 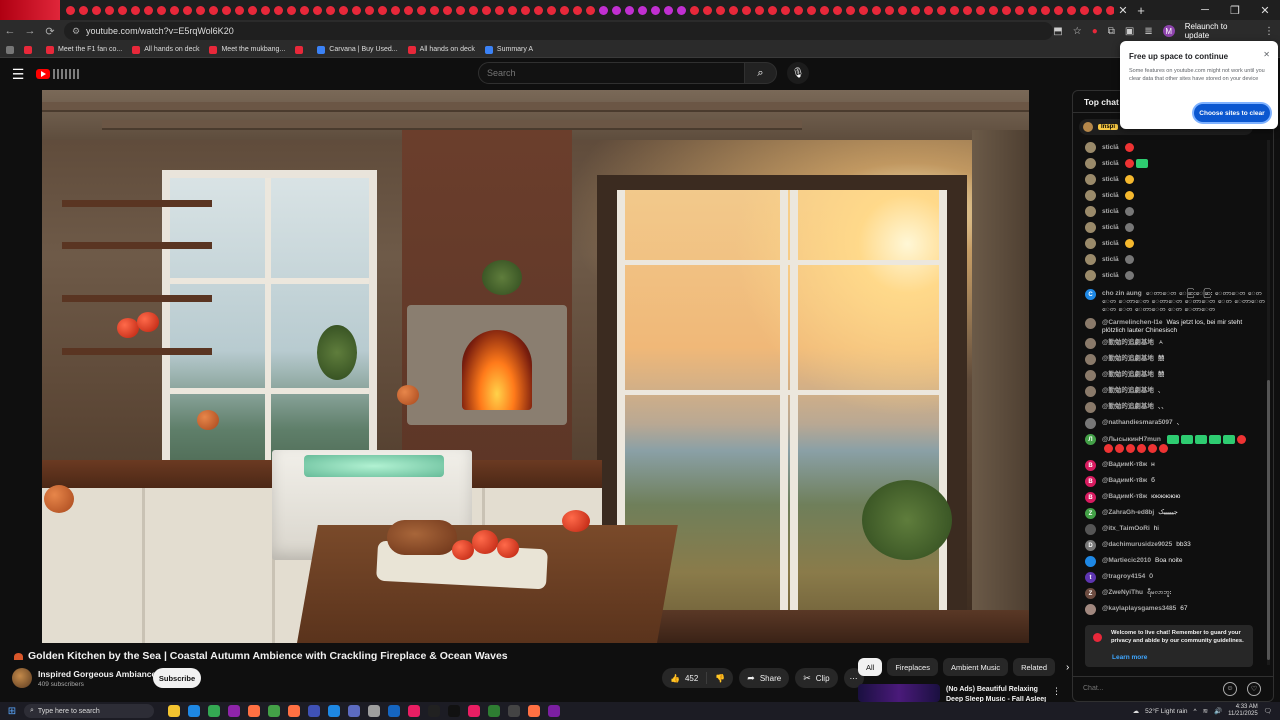 What do you see at coordinates (508, 49) in the screenshot?
I see `bookmark-item: Summary A` at bounding box center [508, 49].